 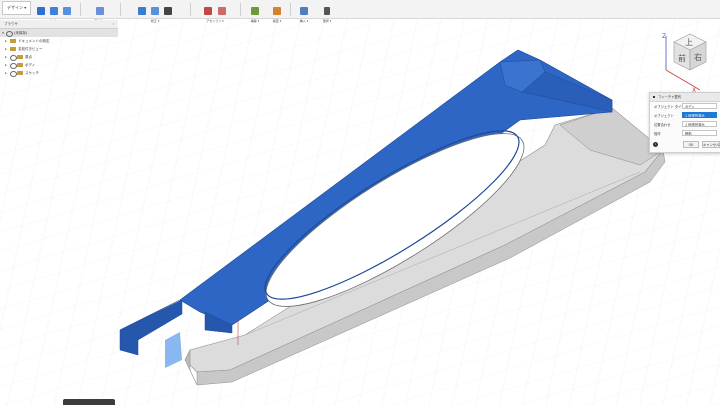 What do you see at coordinates (141, 11) in the screenshot?
I see `press-pull-icon` at bounding box center [141, 11].